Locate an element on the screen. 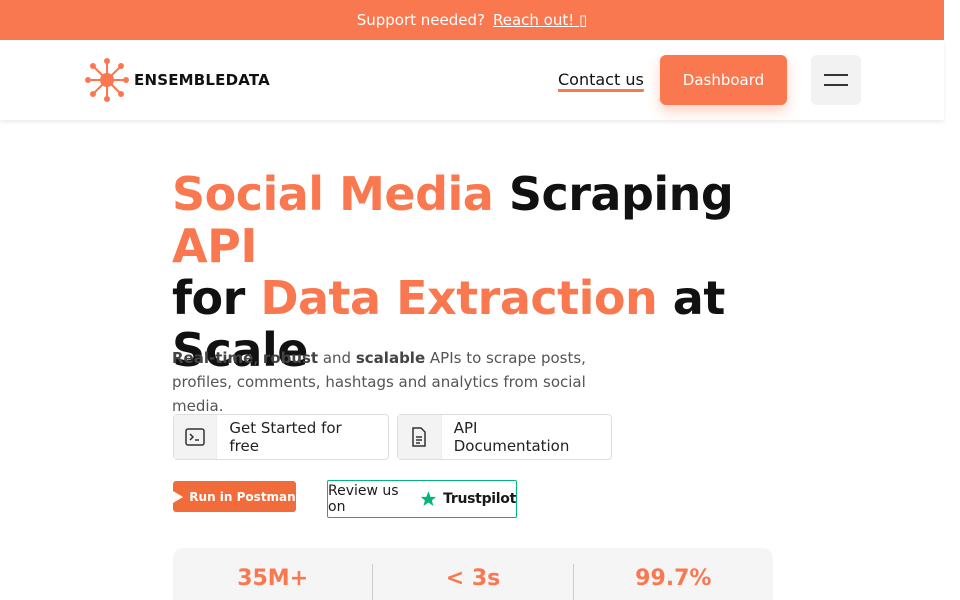  trustpilot-prefix: Review us on is located at coordinates (363, 499).